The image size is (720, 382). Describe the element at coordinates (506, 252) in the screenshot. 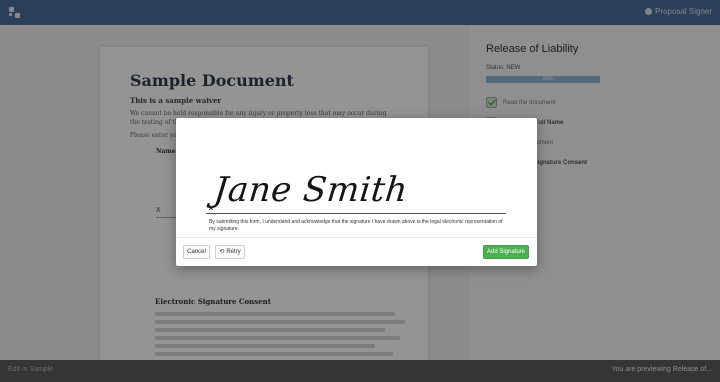

I see `add-signature-button: Add Signature` at that location.